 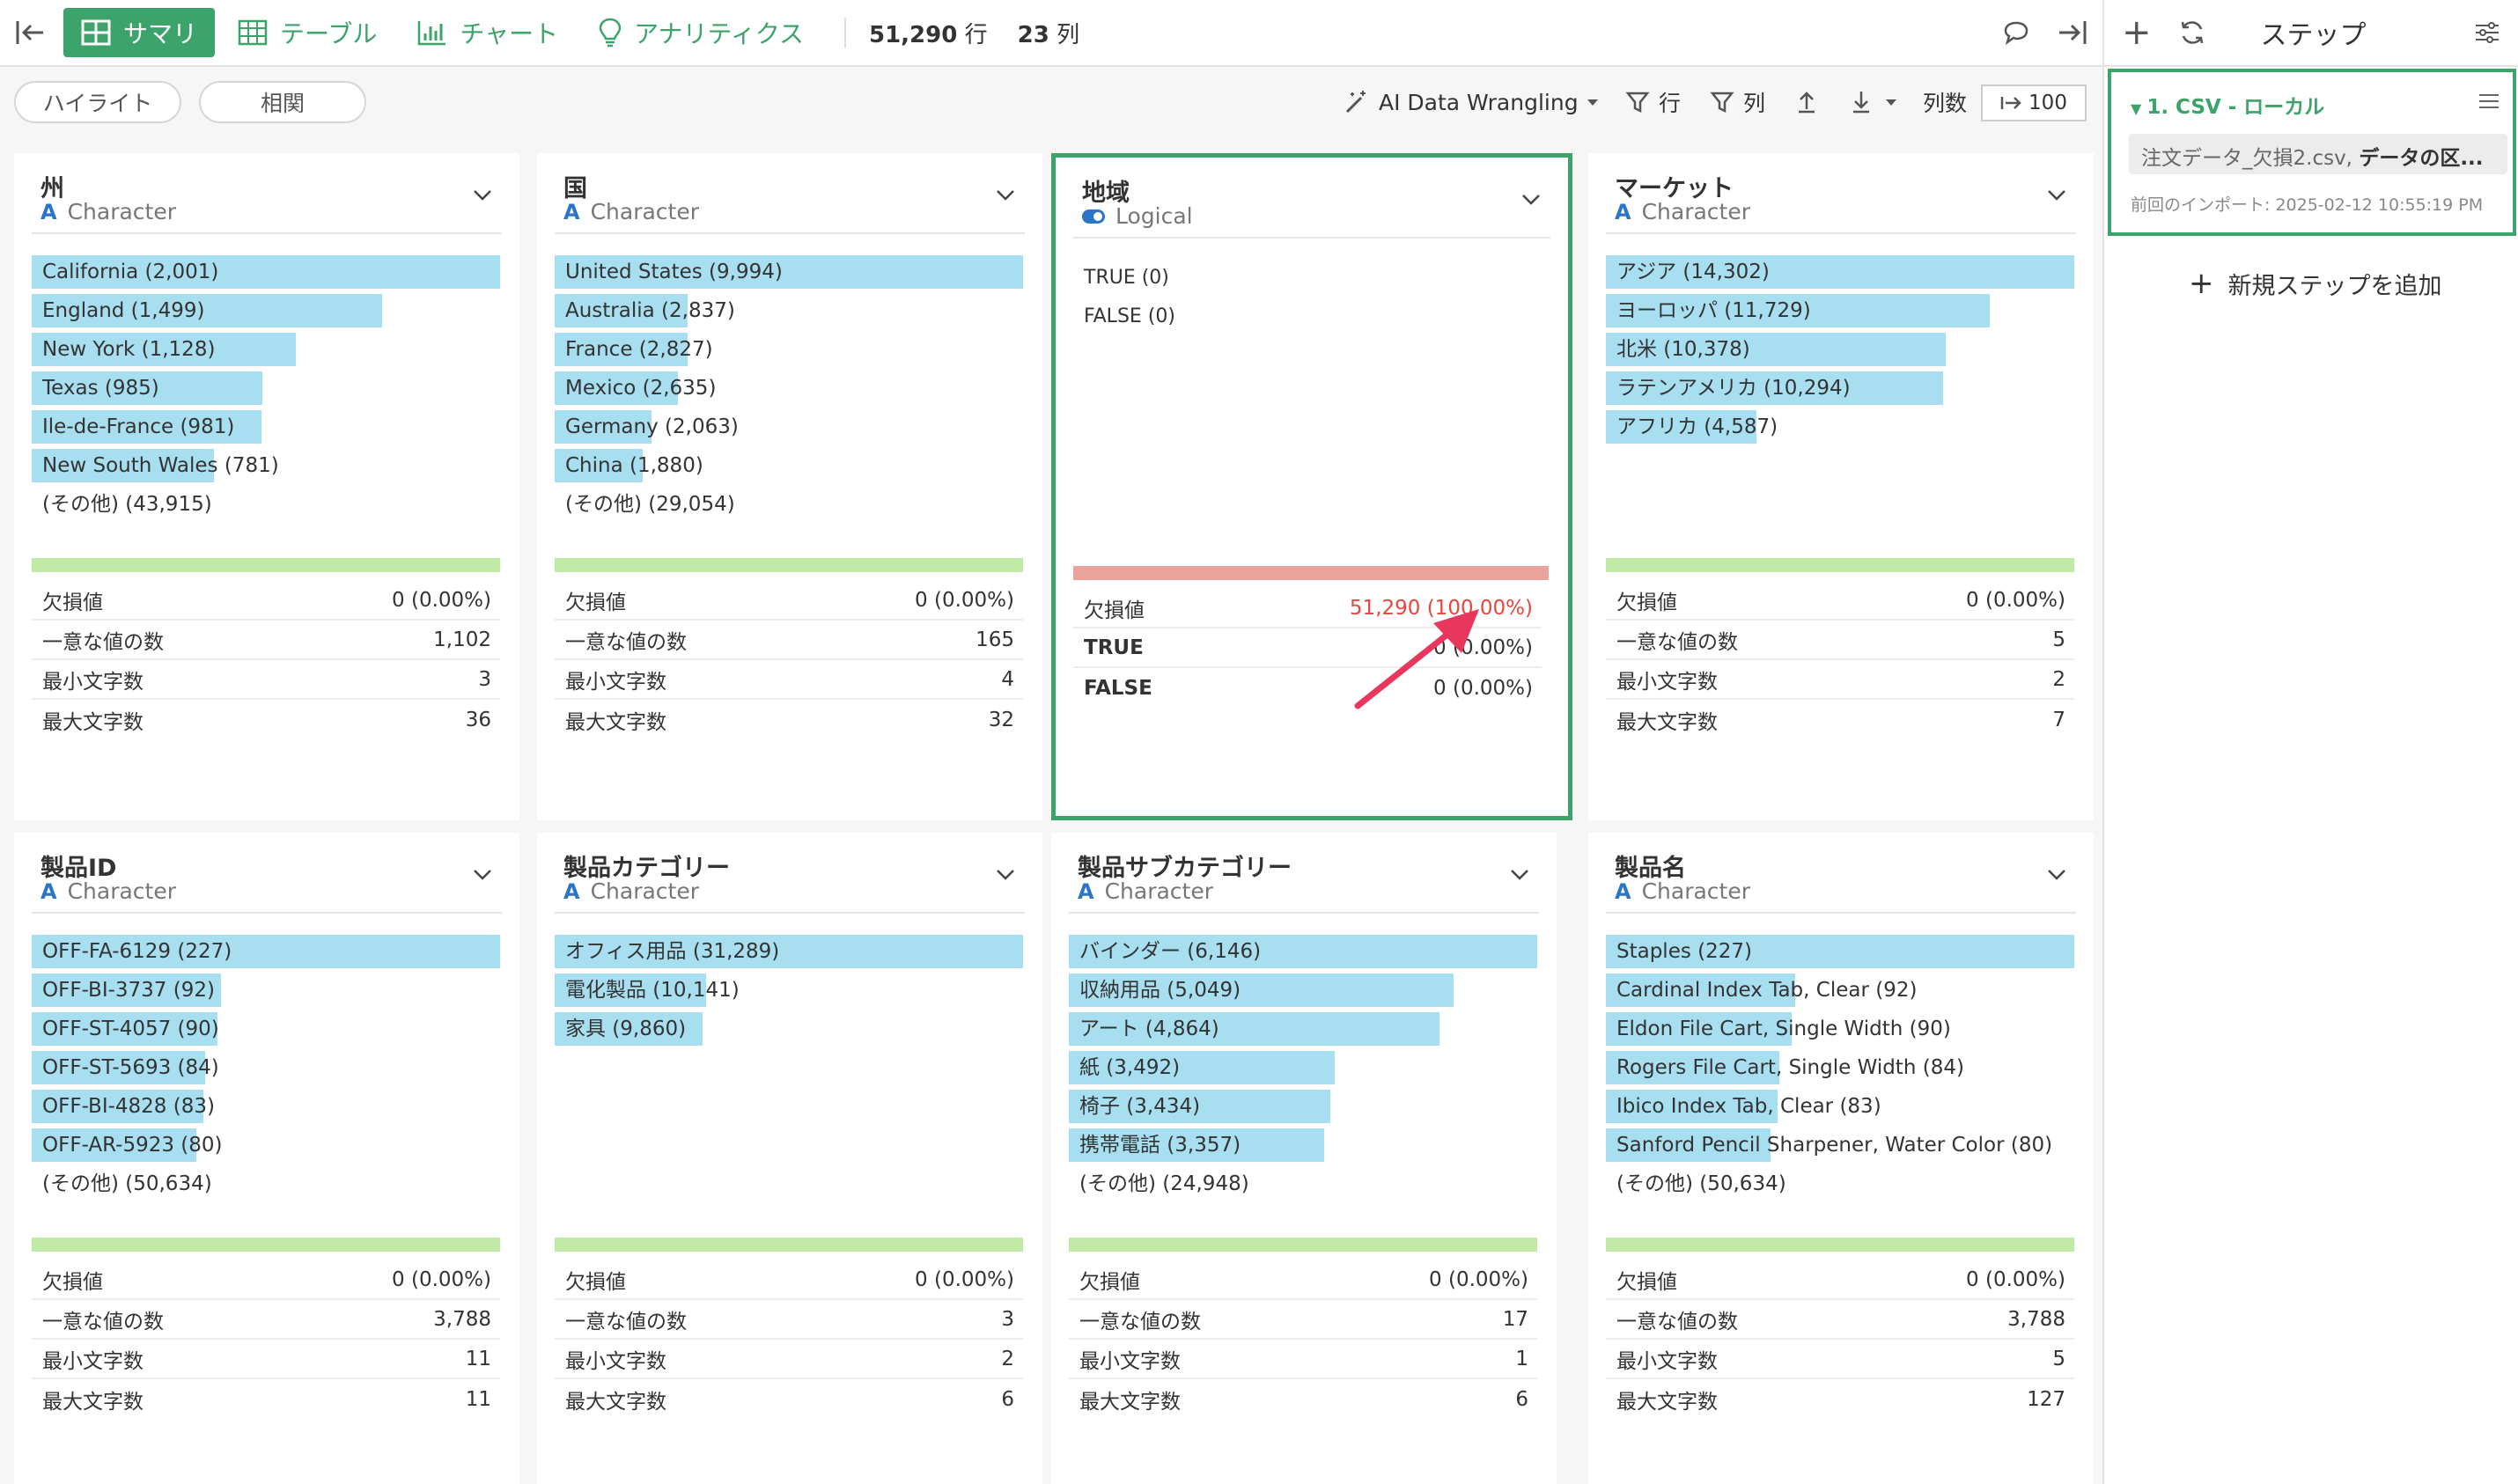 What do you see at coordinates (1303, 1066) in the screenshot?
I see `value-bar-row: 紙 (3,492)` at bounding box center [1303, 1066].